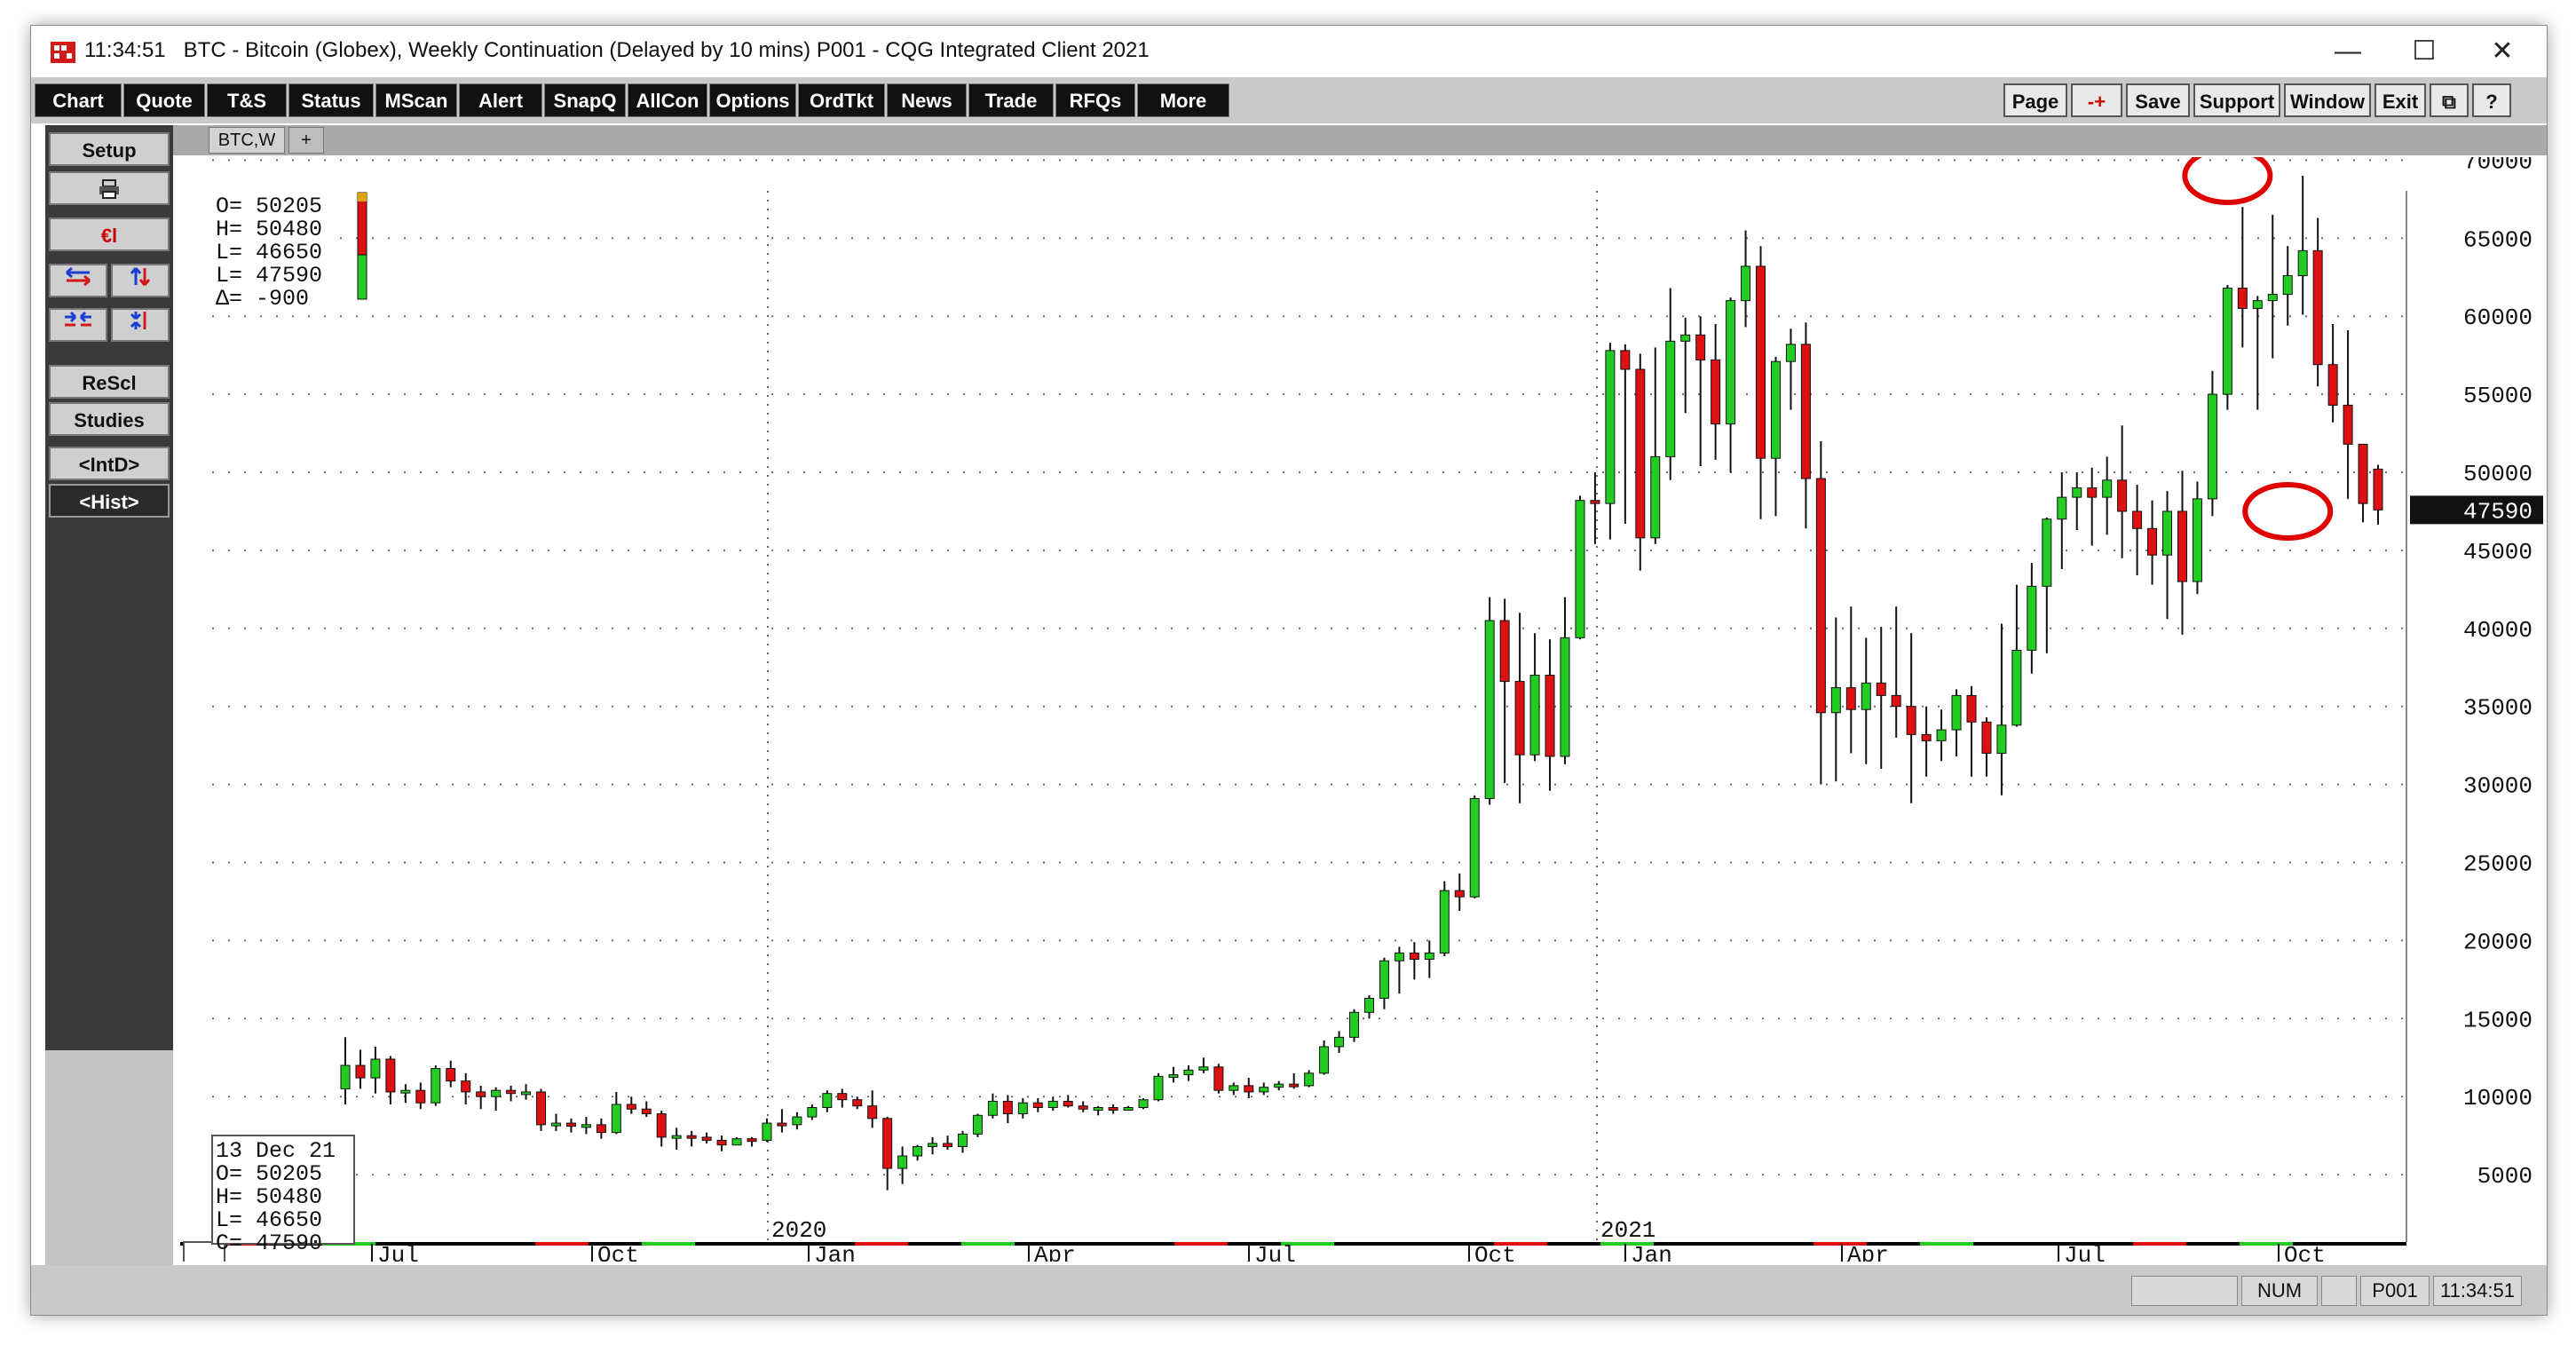 Image resolution: width=2576 pixels, height=1353 pixels. I want to click on studies-button: Studies, so click(109, 419).